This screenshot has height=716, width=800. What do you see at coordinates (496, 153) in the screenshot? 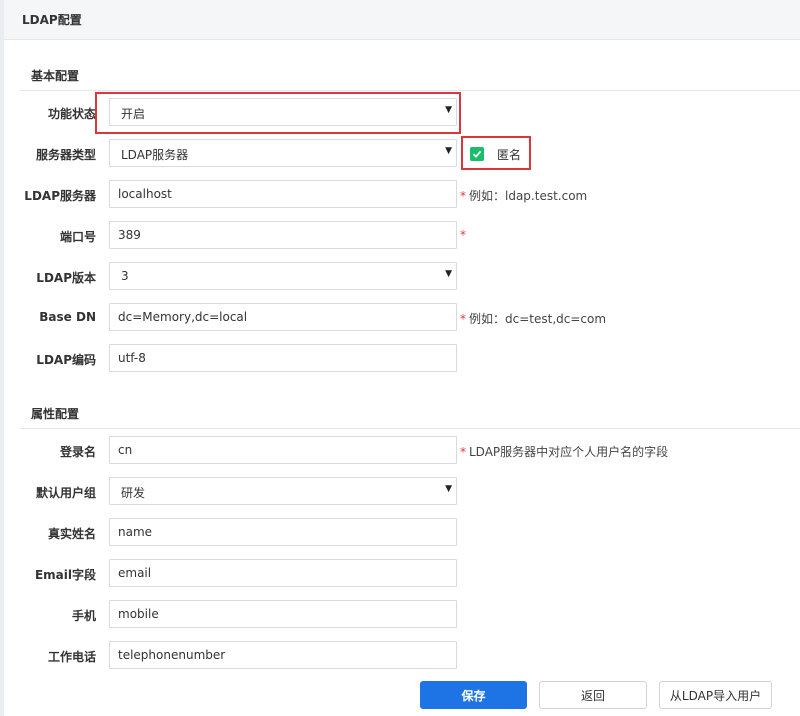
I see `highlight-box-anonymous` at bounding box center [496, 153].